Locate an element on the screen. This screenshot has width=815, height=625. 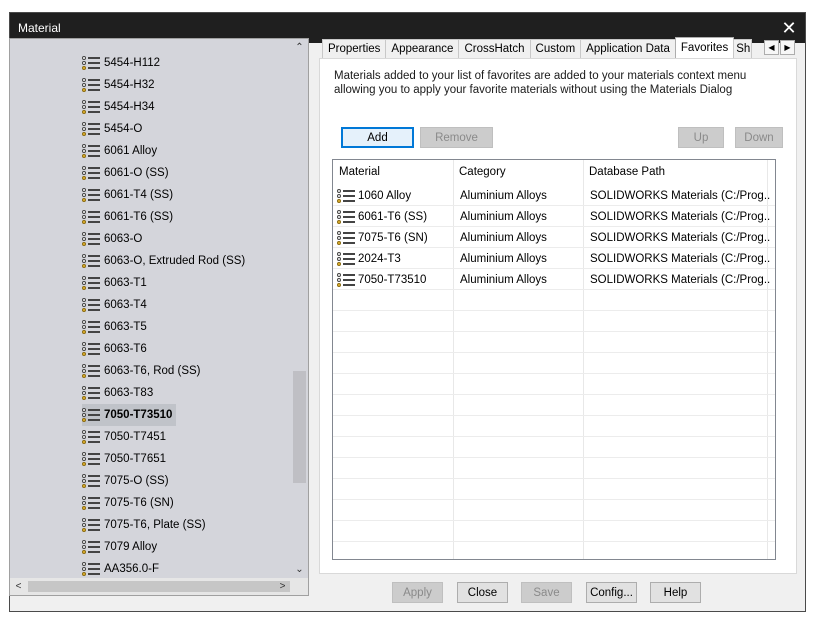
tree-item: 6061-T6 (SS) is located at coordinates (129, 217).